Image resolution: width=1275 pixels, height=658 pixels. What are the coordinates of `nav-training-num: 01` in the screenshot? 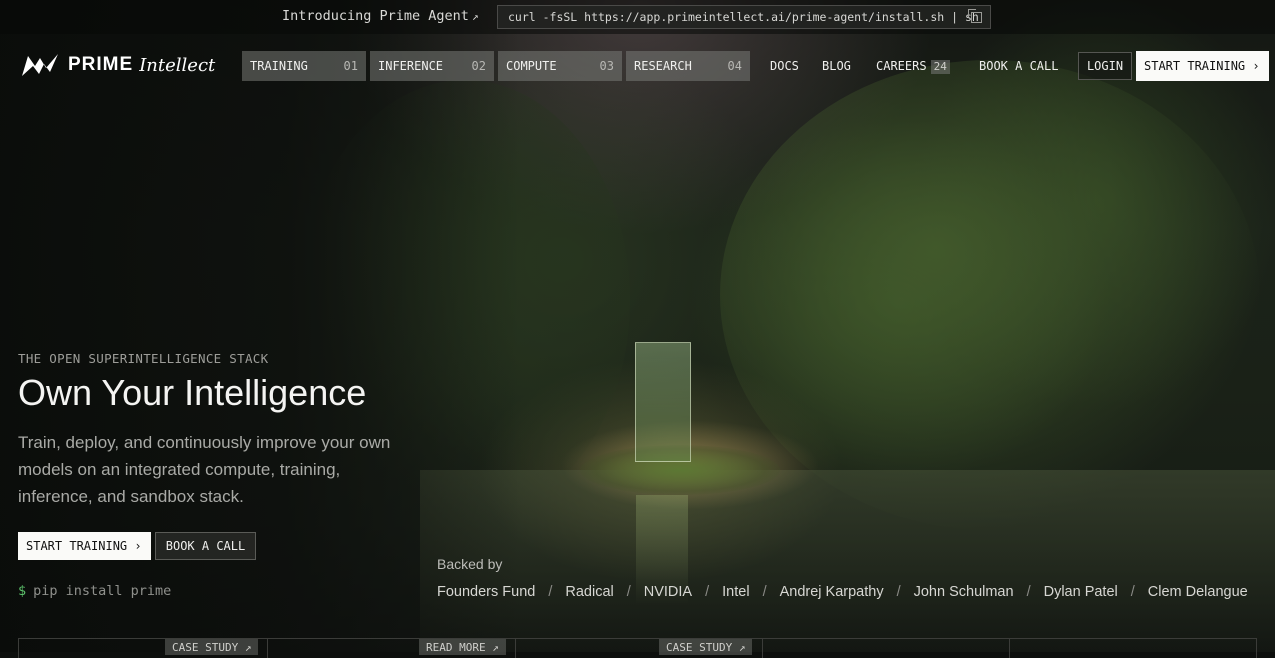 It's located at (350, 66).